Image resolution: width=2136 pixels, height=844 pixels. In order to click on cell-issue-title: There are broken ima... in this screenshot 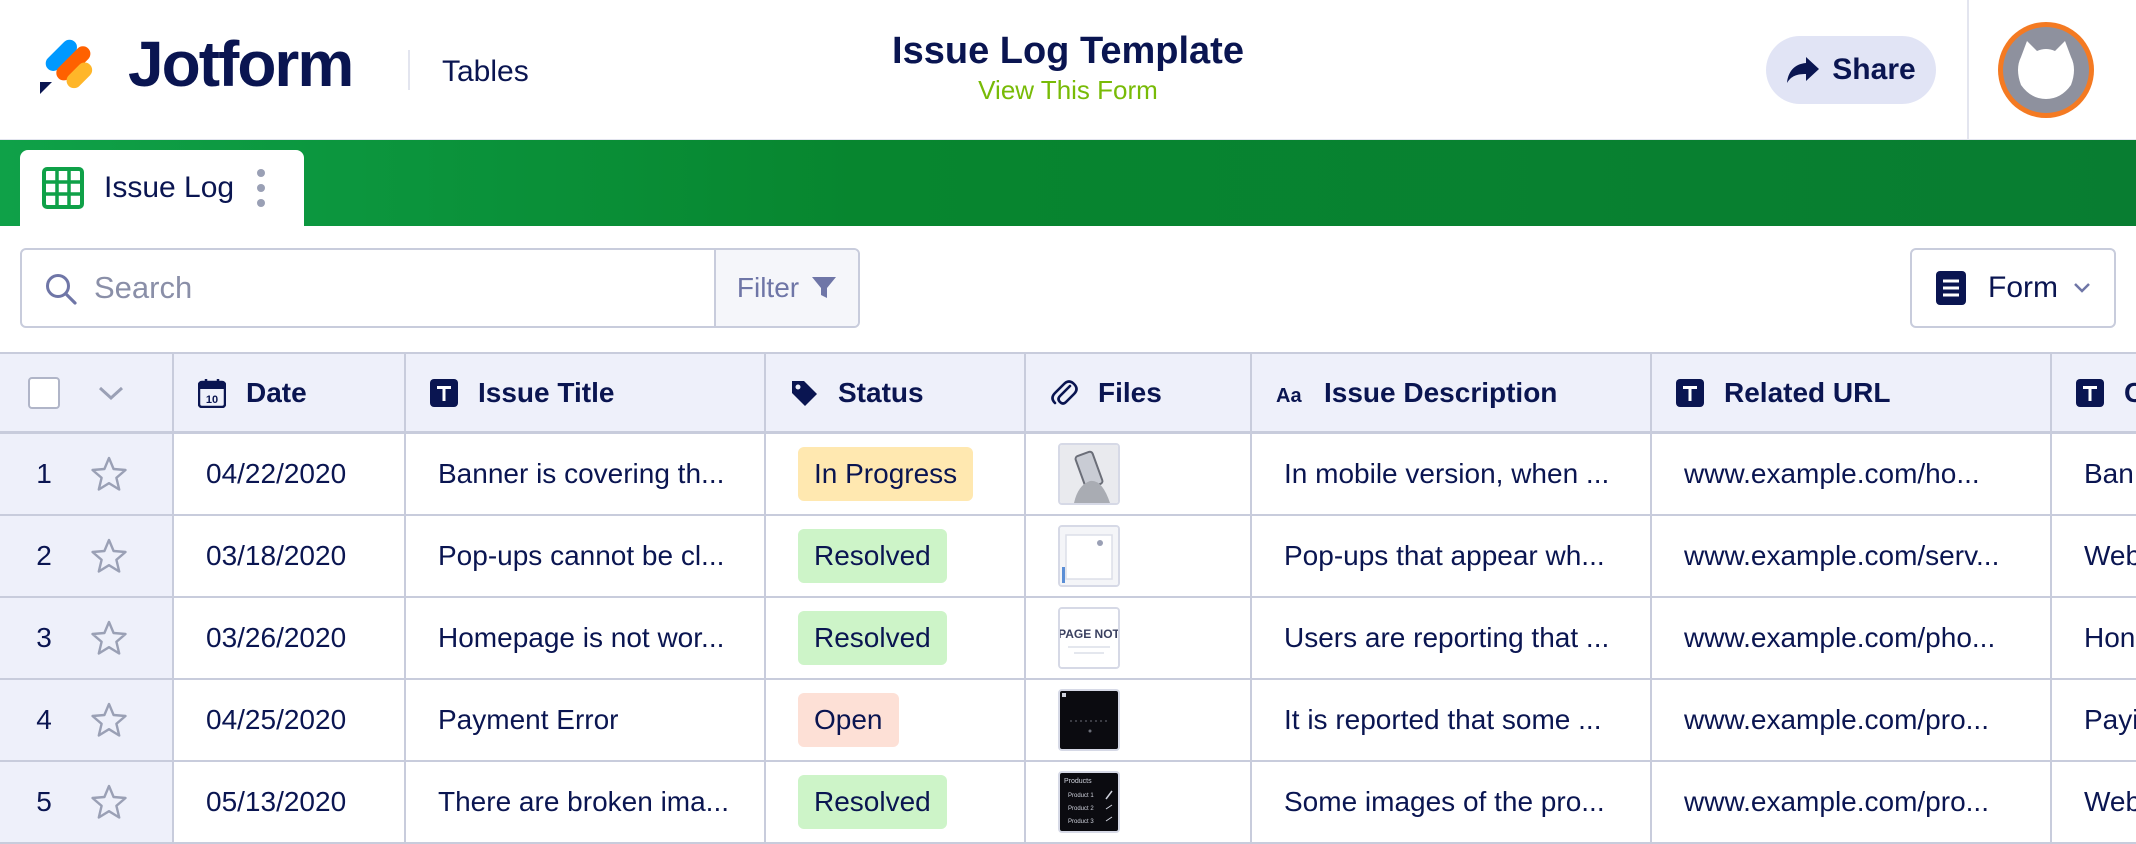, I will do `click(586, 802)`.